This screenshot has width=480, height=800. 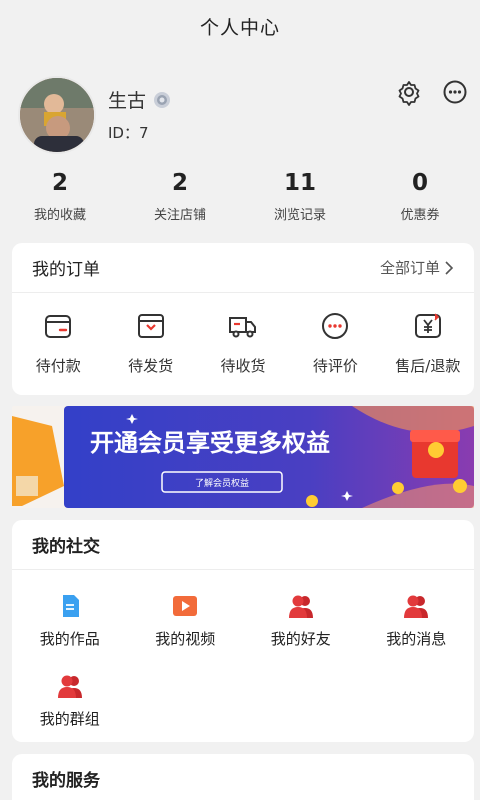 I want to click on stat-favorites: 2 我的收藏, so click(x=60, y=199).